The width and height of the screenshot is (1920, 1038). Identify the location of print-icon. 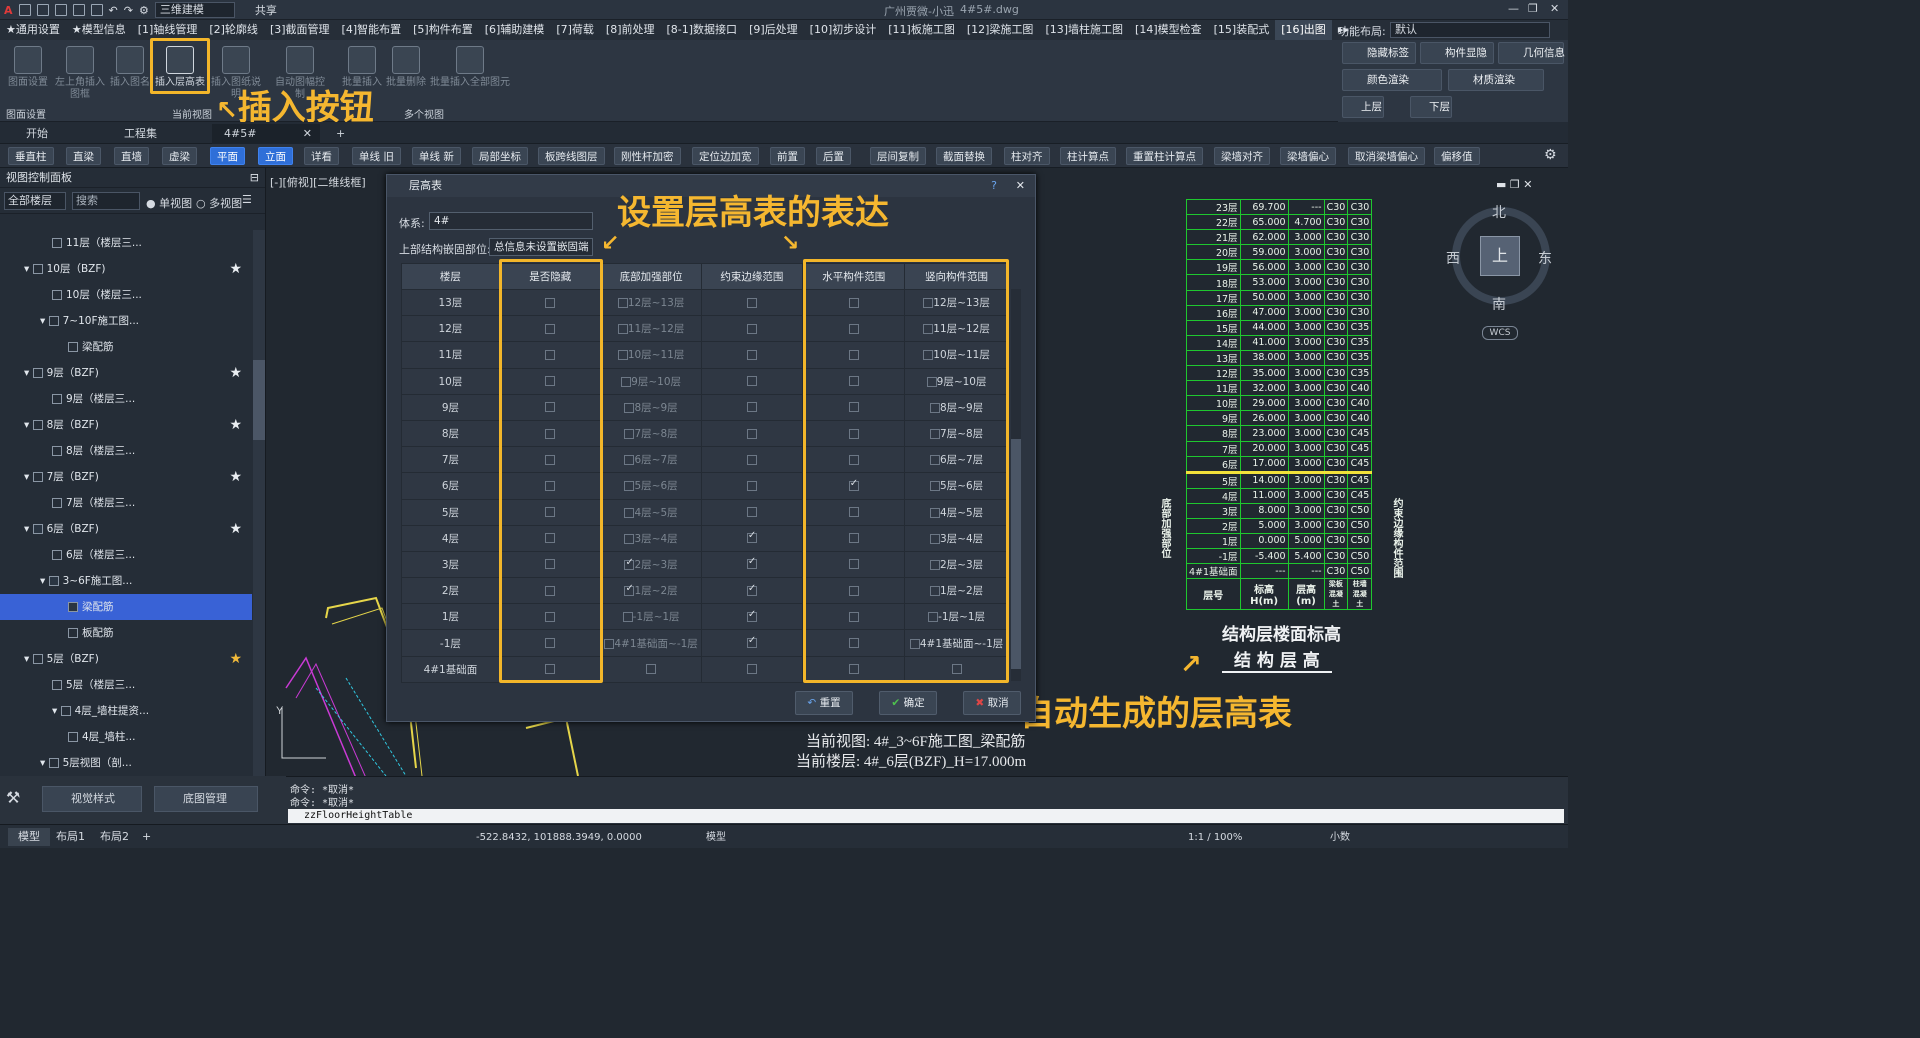
(96, 10).